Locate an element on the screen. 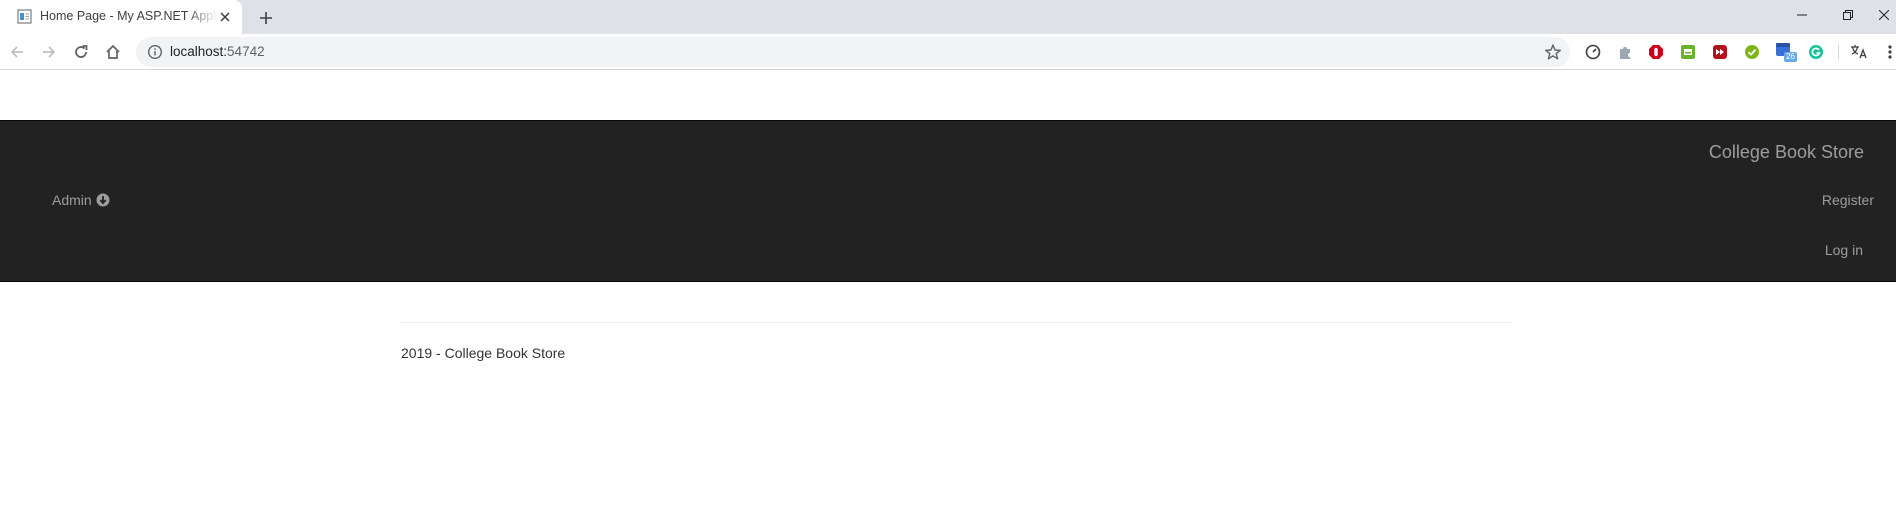 This screenshot has height=523, width=1896. forward-arrow-icon is located at coordinates (49, 52).